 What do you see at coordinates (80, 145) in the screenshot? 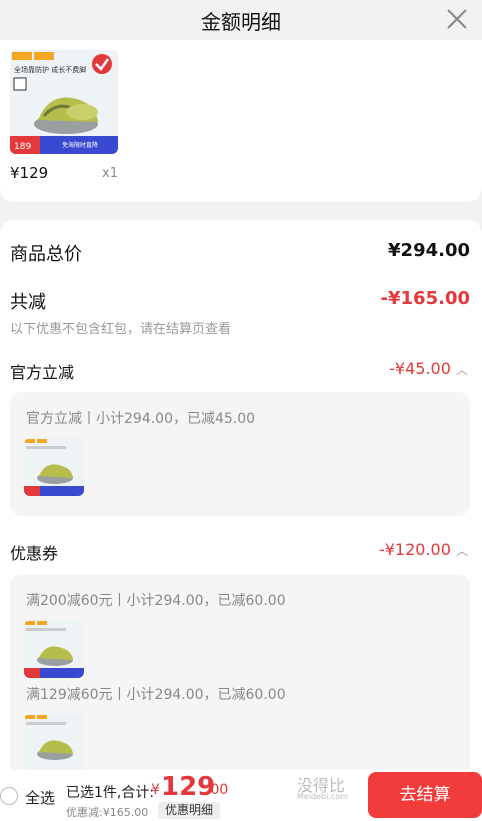
I see `thumb-banner: 免海限时直降` at bounding box center [80, 145].